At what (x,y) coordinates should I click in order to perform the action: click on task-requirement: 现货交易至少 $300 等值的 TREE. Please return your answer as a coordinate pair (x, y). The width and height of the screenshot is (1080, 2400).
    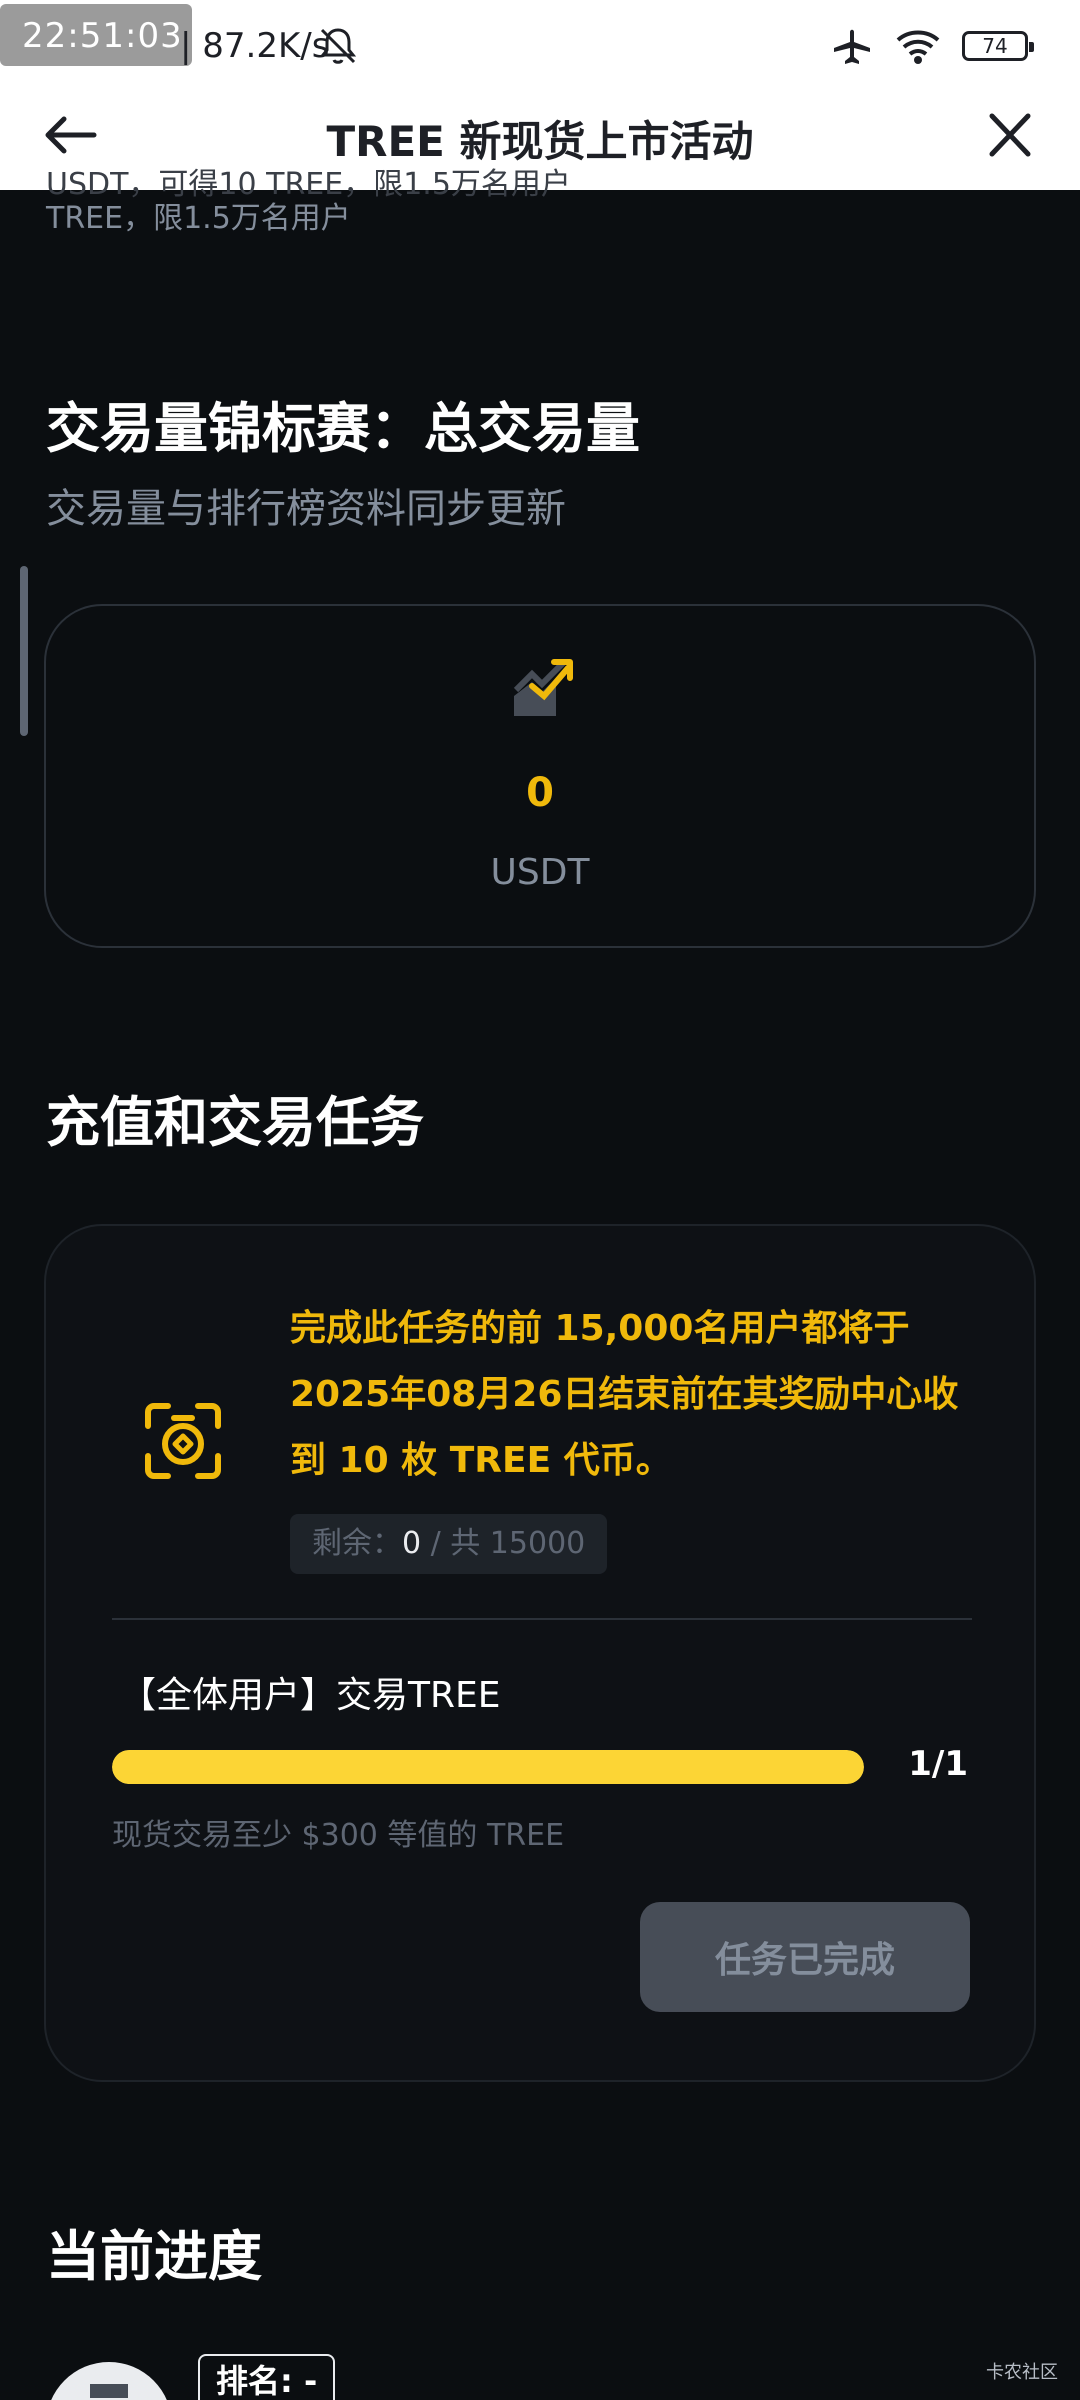
    Looking at the image, I should click on (338, 1835).